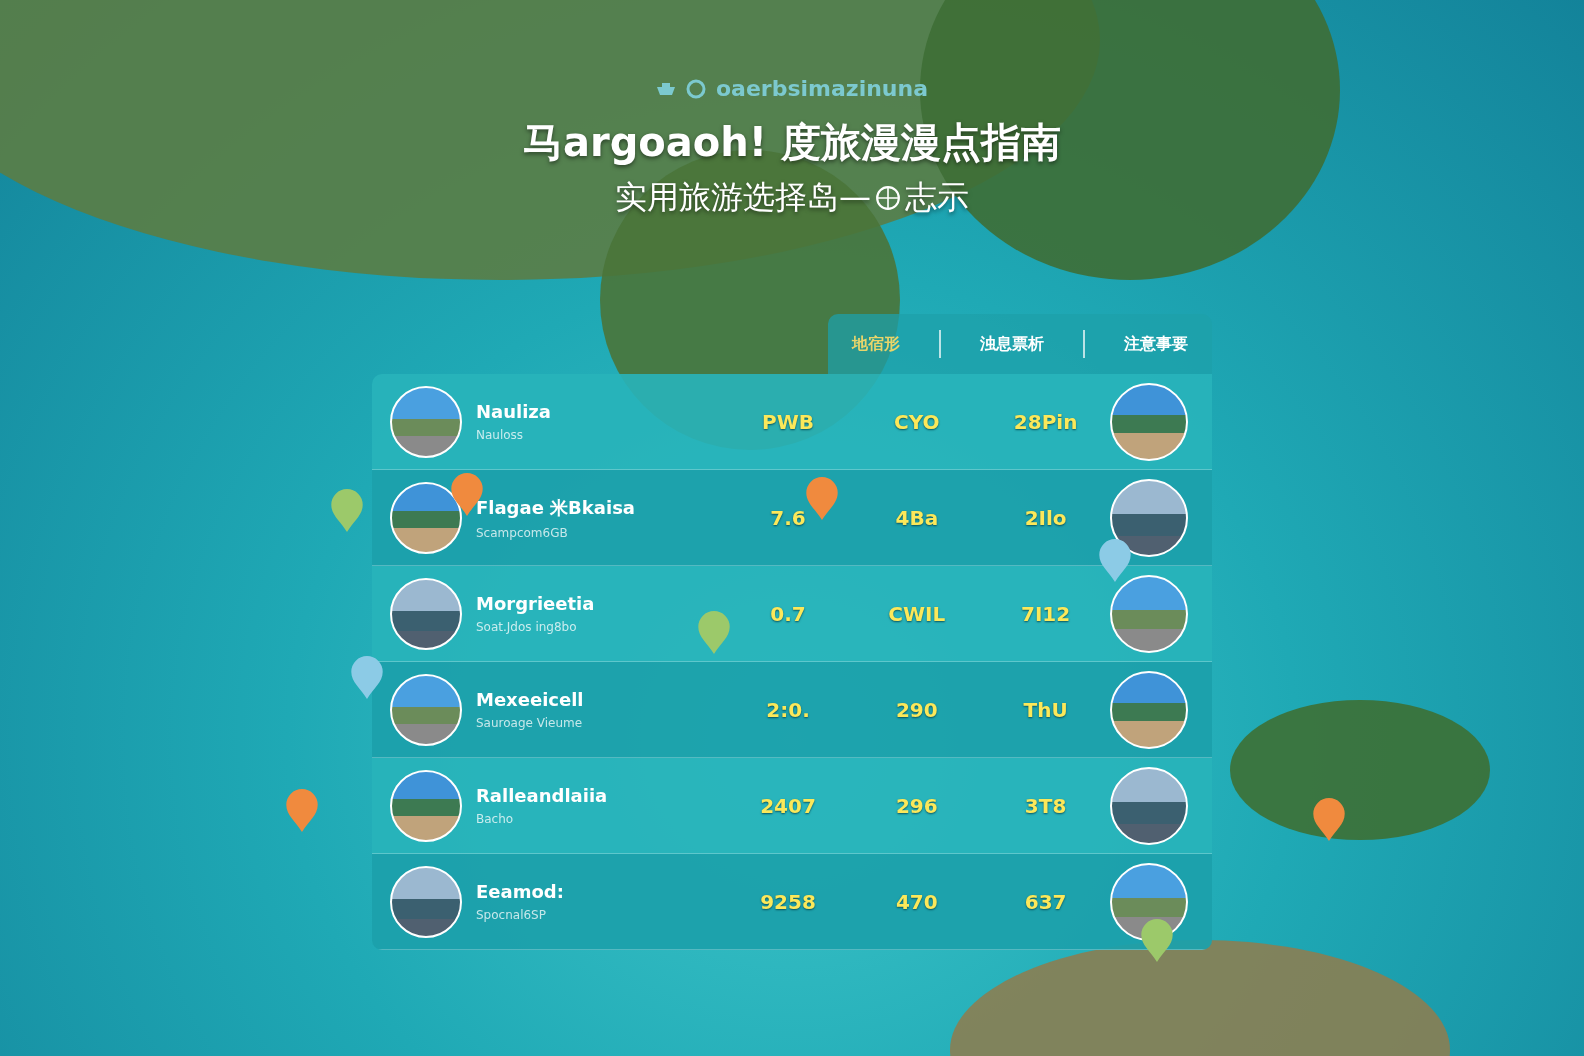 The image size is (1584, 1056). Describe the element at coordinates (1046, 613) in the screenshot. I see `table-cell-text: 7I12` at that location.